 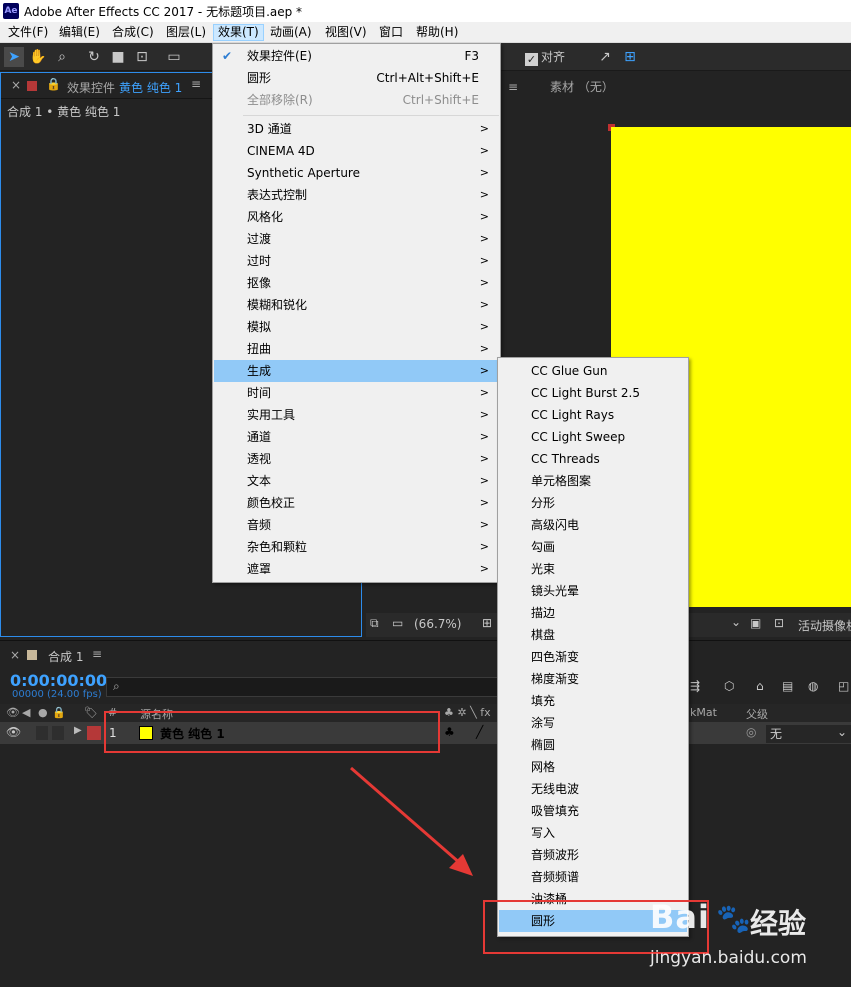 I want to click on menu-layer: 图层(L), so click(x=186, y=32).